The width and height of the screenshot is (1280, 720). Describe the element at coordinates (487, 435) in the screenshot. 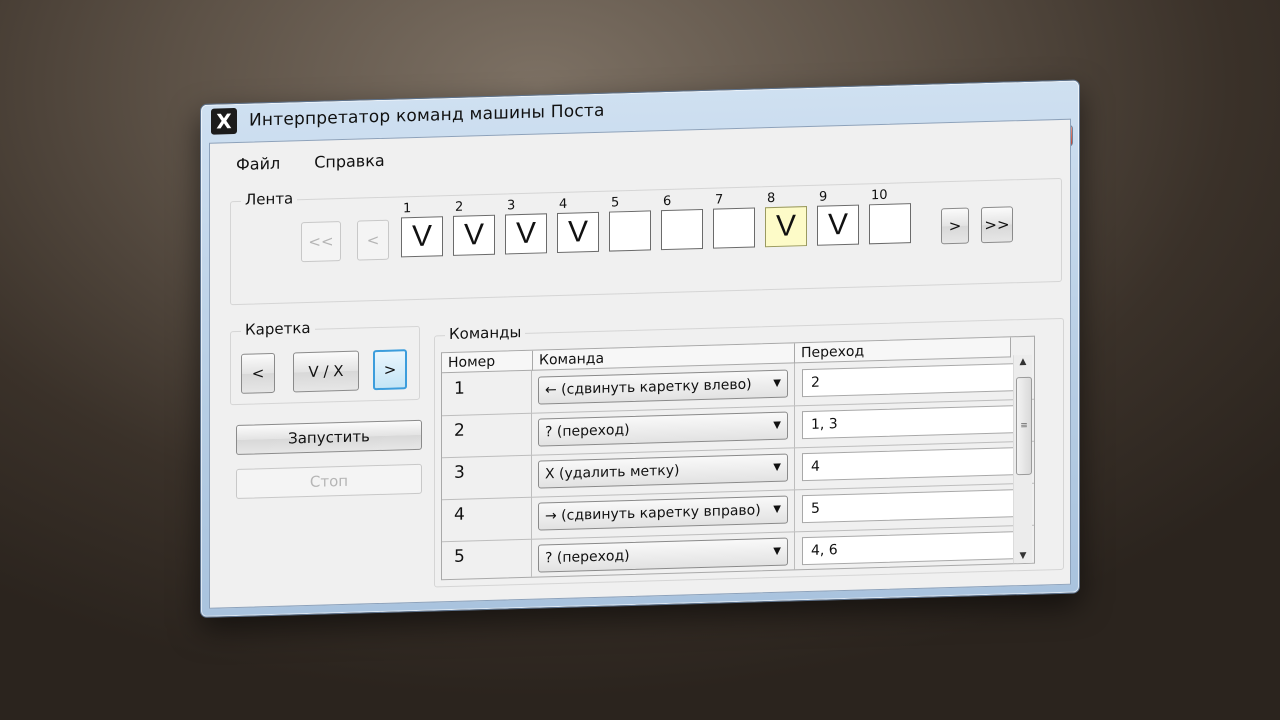

I see `row-number: 2` at that location.